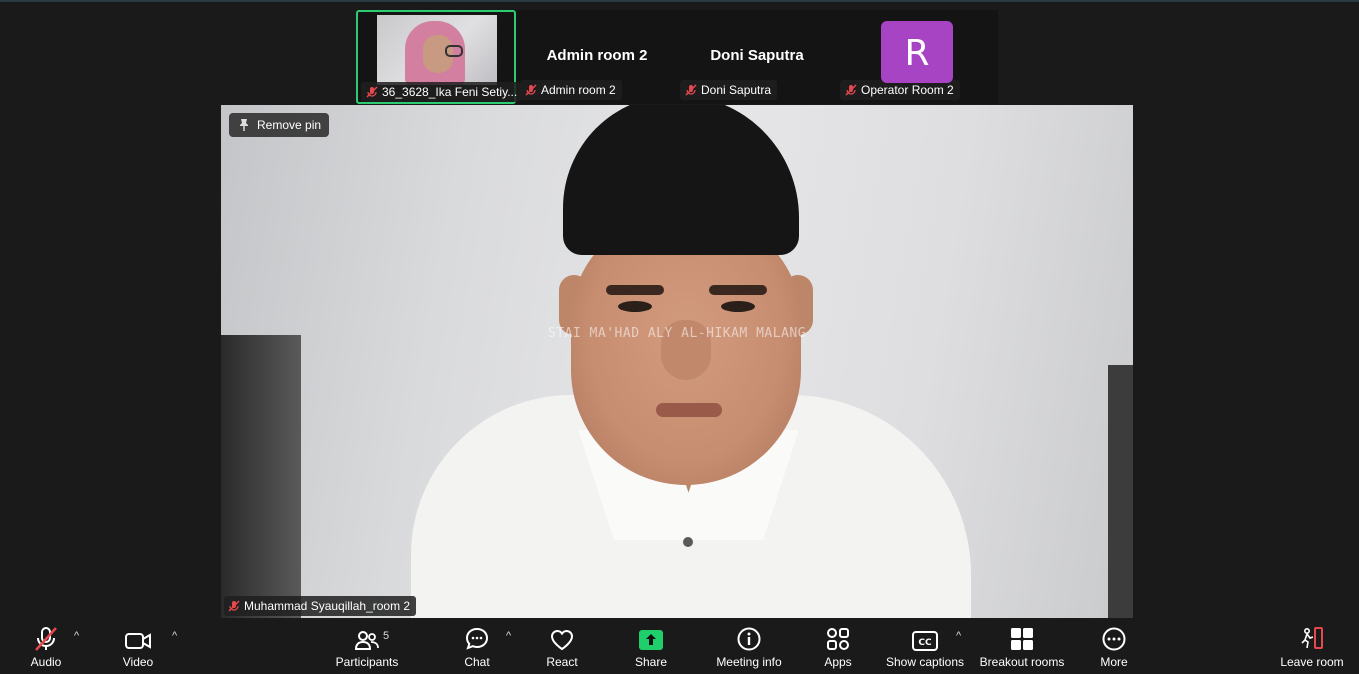 The width and height of the screenshot is (1359, 674). What do you see at coordinates (1114, 639) in the screenshot?
I see `more-icon` at bounding box center [1114, 639].